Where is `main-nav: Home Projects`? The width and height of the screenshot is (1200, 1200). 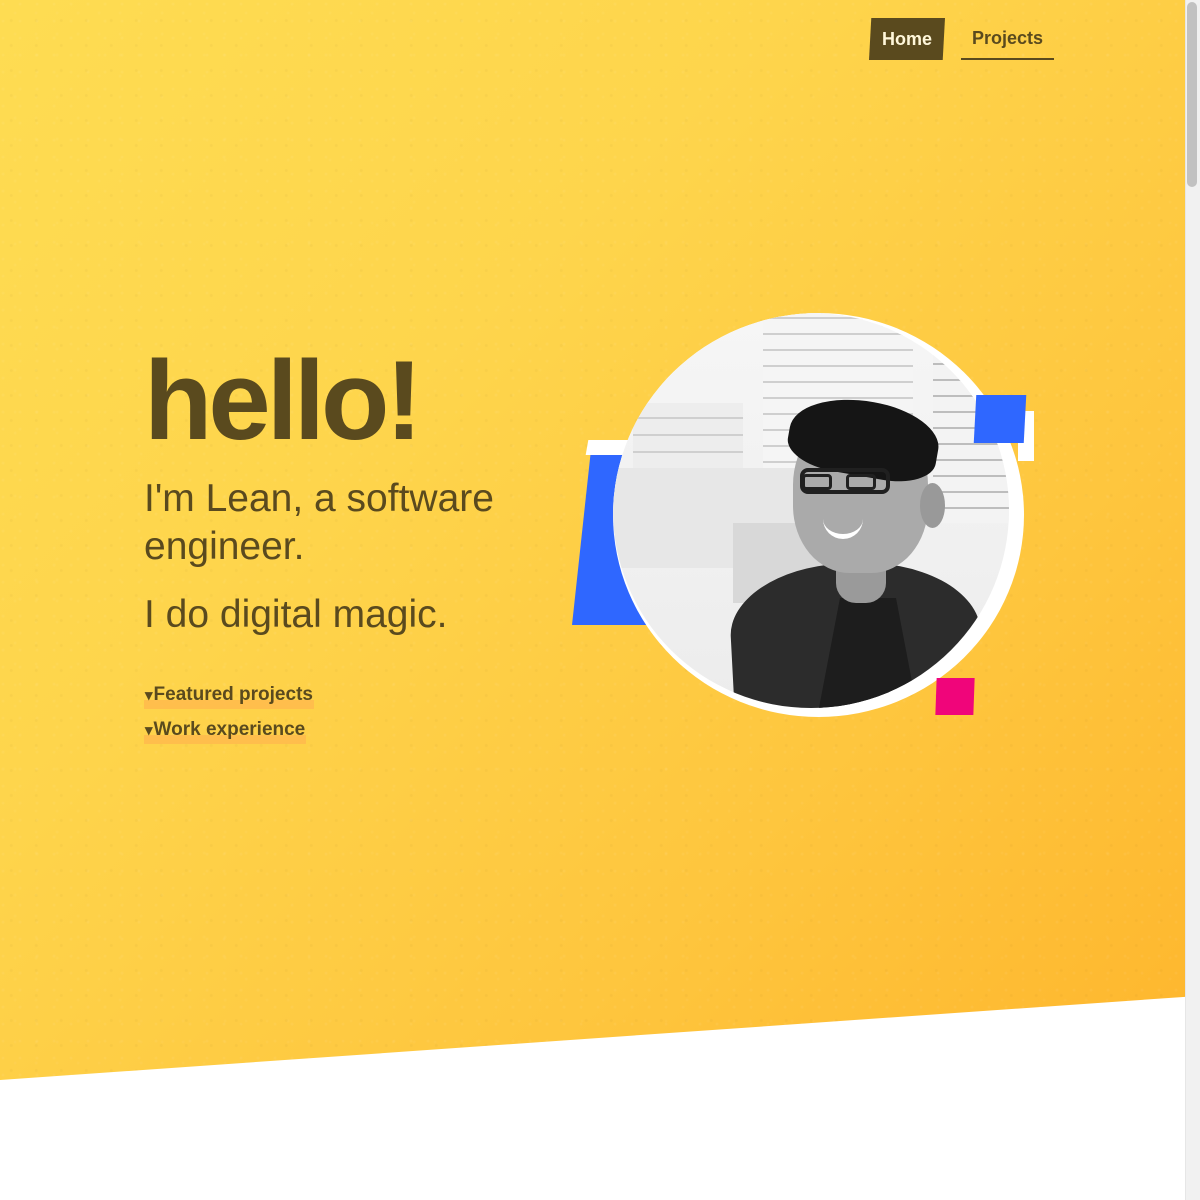 main-nav: Home Projects is located at coordinates (961, 39).